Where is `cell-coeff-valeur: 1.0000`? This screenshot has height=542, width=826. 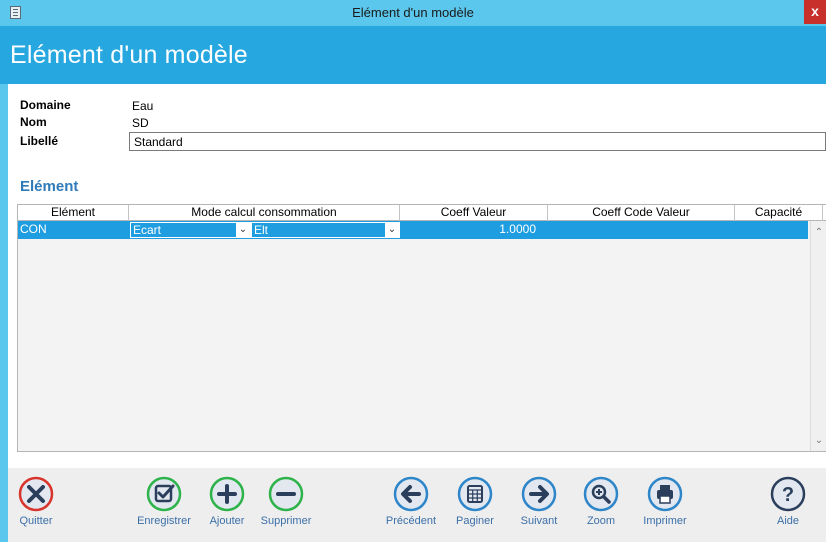
cell-coeff-valeur: 1.0000 is located at coordinates (468, 230).